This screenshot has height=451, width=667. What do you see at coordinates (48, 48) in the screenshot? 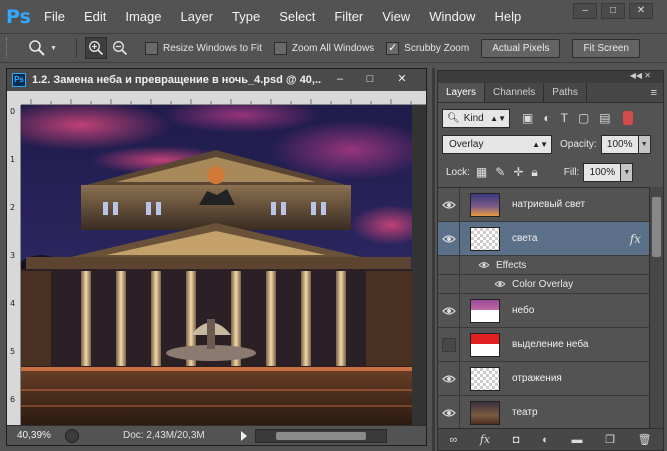
I see `tool-preset-picker: ▼` at bounding box center [48, 48].